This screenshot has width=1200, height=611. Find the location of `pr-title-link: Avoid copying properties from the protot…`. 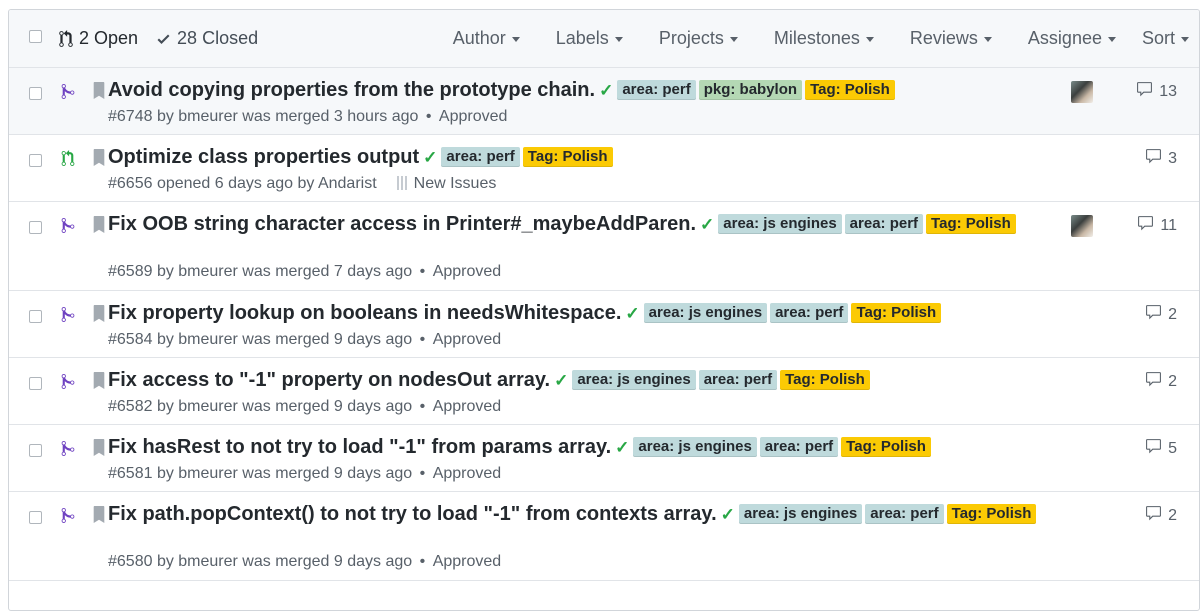

pr-title-link: Avoid copying properties from the protot… is located at coordinates (351, 90).